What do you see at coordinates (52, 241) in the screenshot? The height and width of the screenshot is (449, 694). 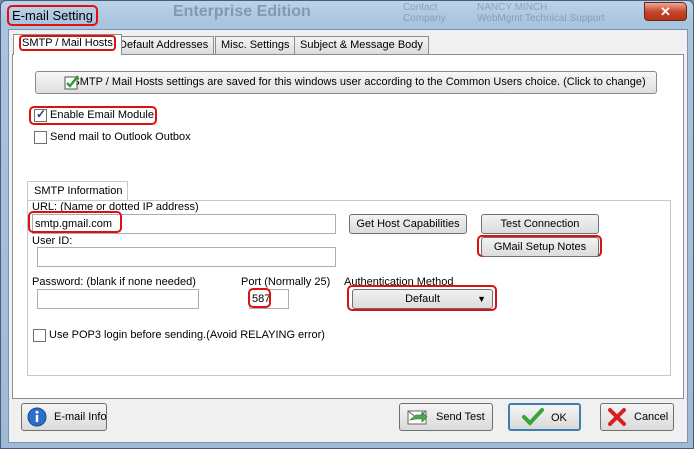 I see `userid-label: User ID:` at bounding box center [52, 241].